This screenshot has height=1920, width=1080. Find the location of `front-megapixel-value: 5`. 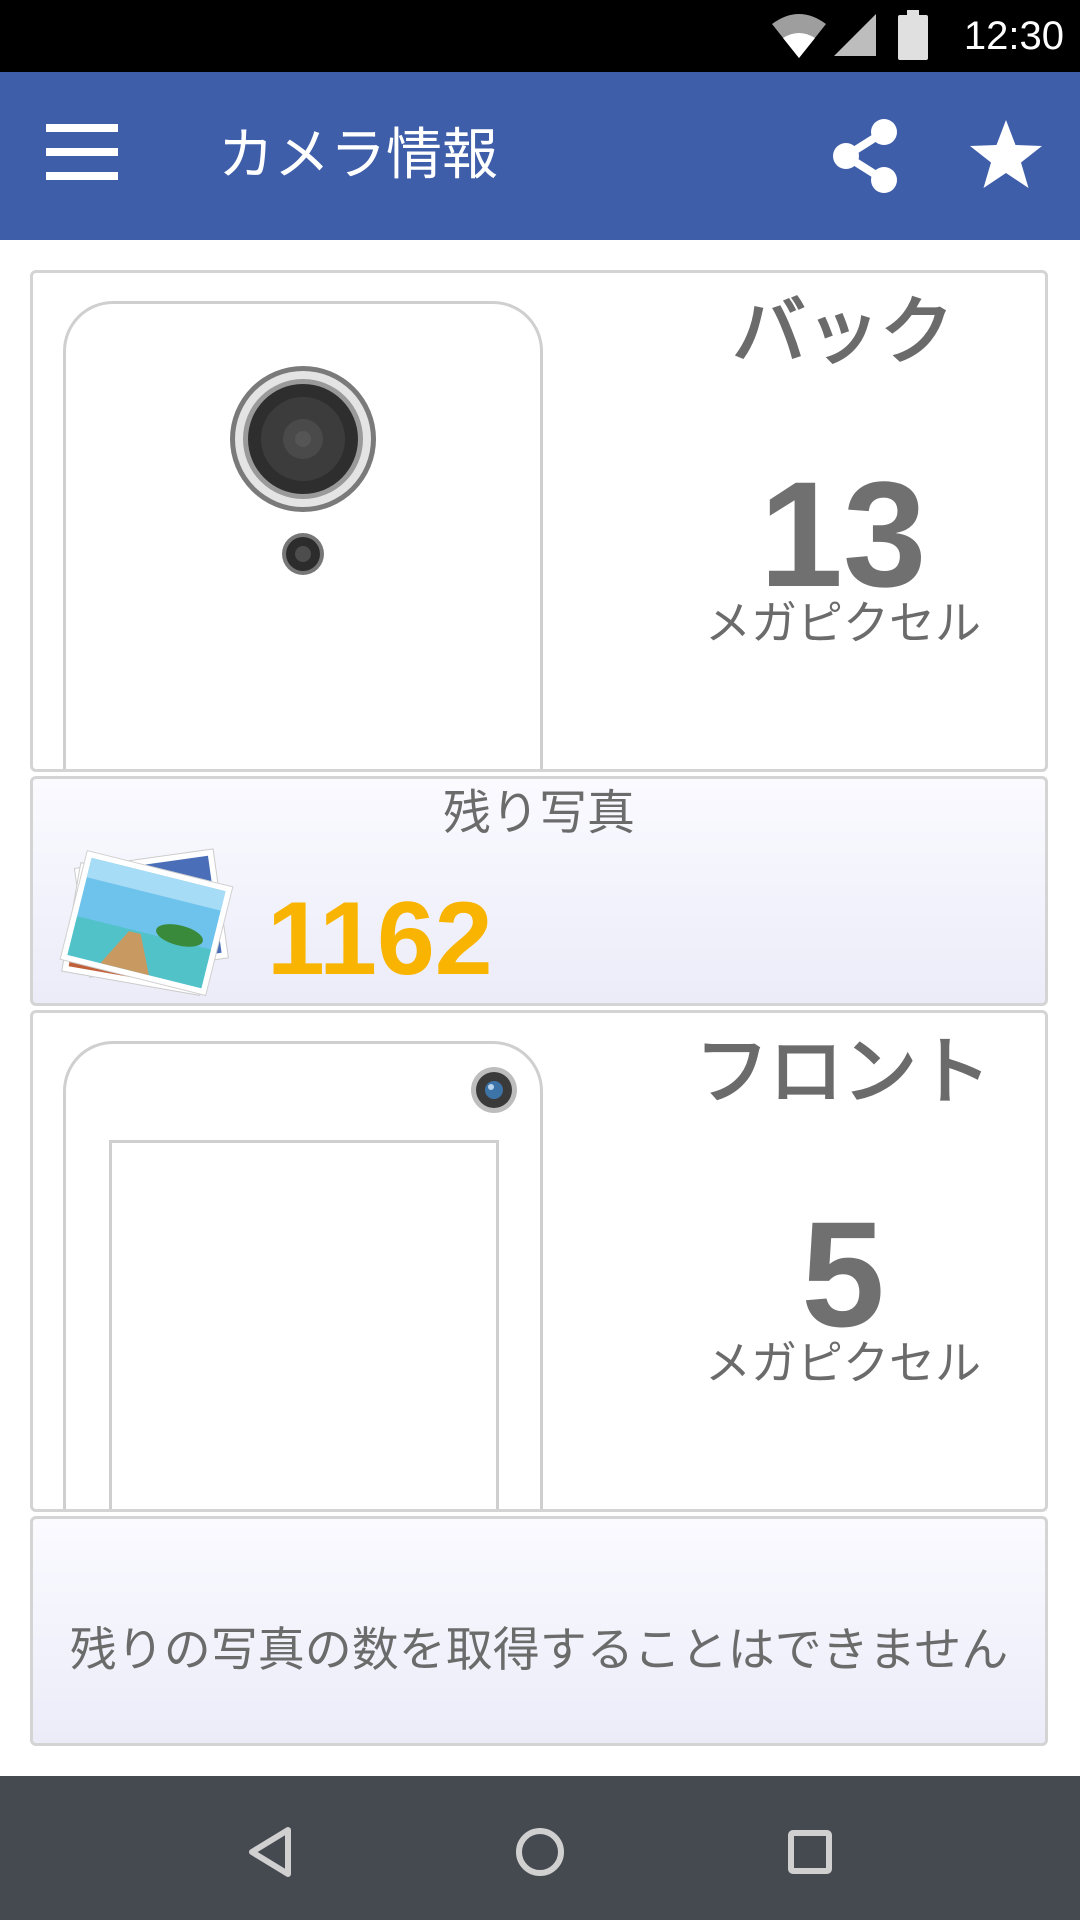

front-megapixel-value: 5 is located at coordinates (843, 1274).